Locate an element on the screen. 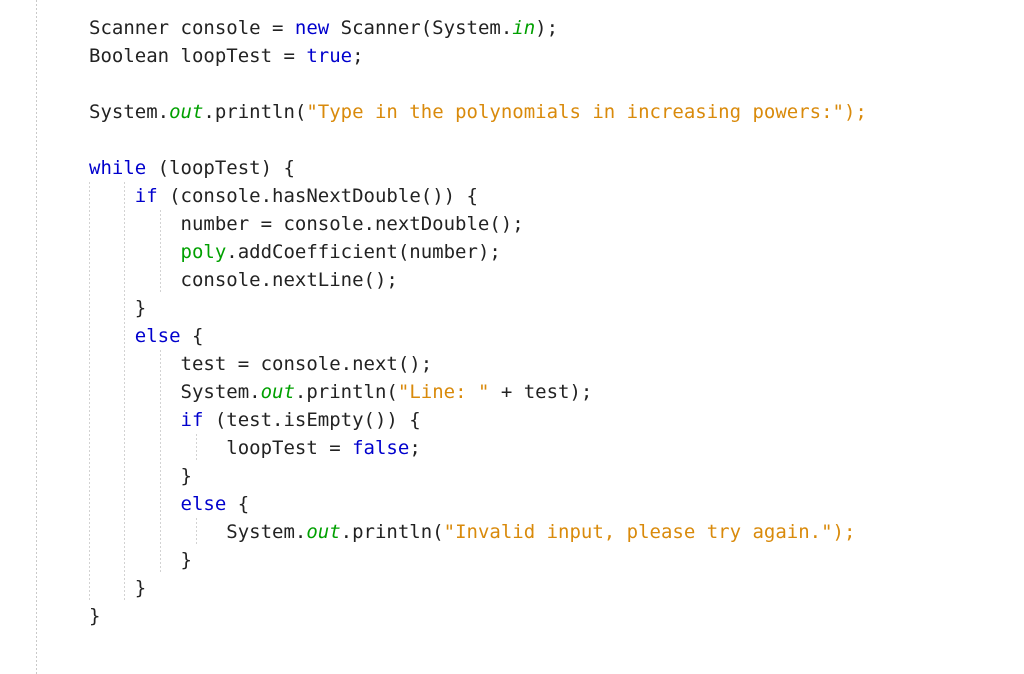 This screenshot has height=674, width=1024. code-token-fld: poly is located at coordinates (203, 252).